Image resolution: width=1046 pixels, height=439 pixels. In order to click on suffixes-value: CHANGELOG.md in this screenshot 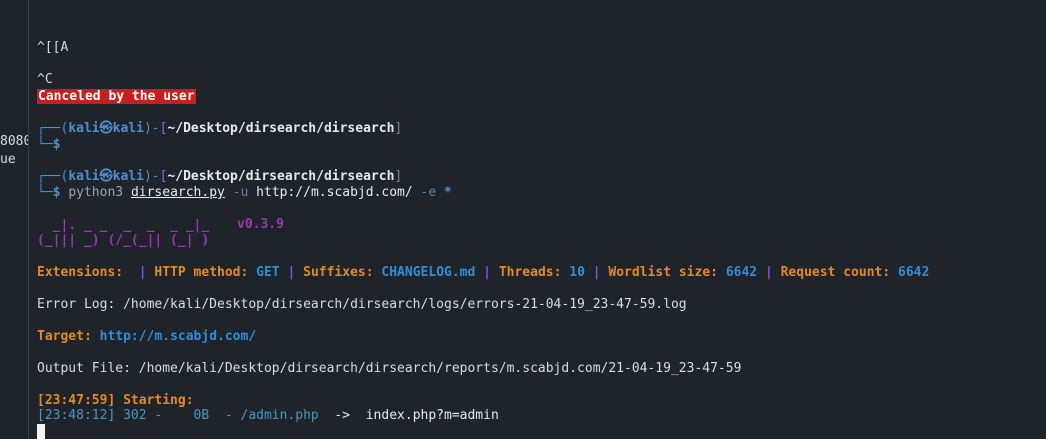, I will do `click(428, 272)`.